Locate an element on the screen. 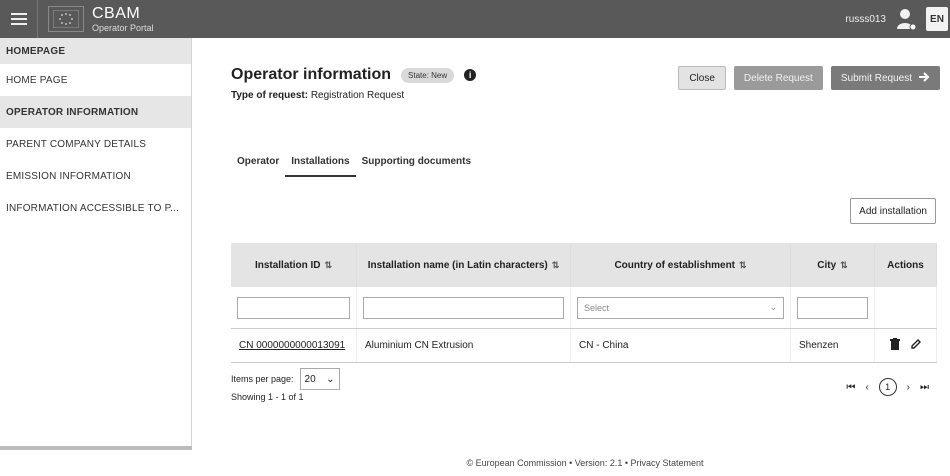 The height and width of the screenshot is (476, 950). language-selector: EN is located at coordinates (937, 19).